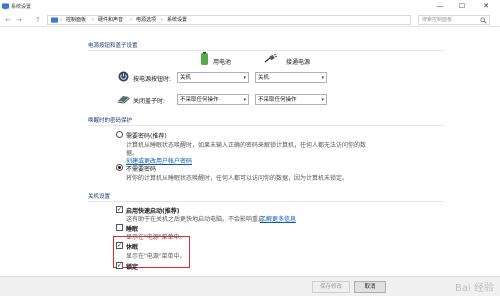  Describe the element at coordinates (146, 20) in the screenshot. I see `breadcrumb-item: 电源选项` at that location.